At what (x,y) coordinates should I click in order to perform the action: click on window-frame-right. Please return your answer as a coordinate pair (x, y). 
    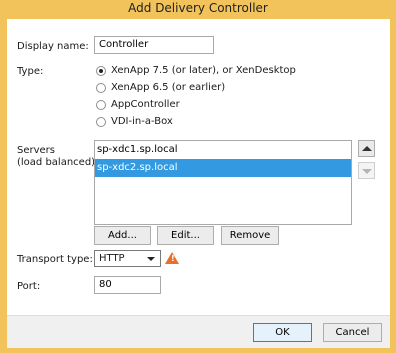
    Looking at the image, I should click on (393, 186).